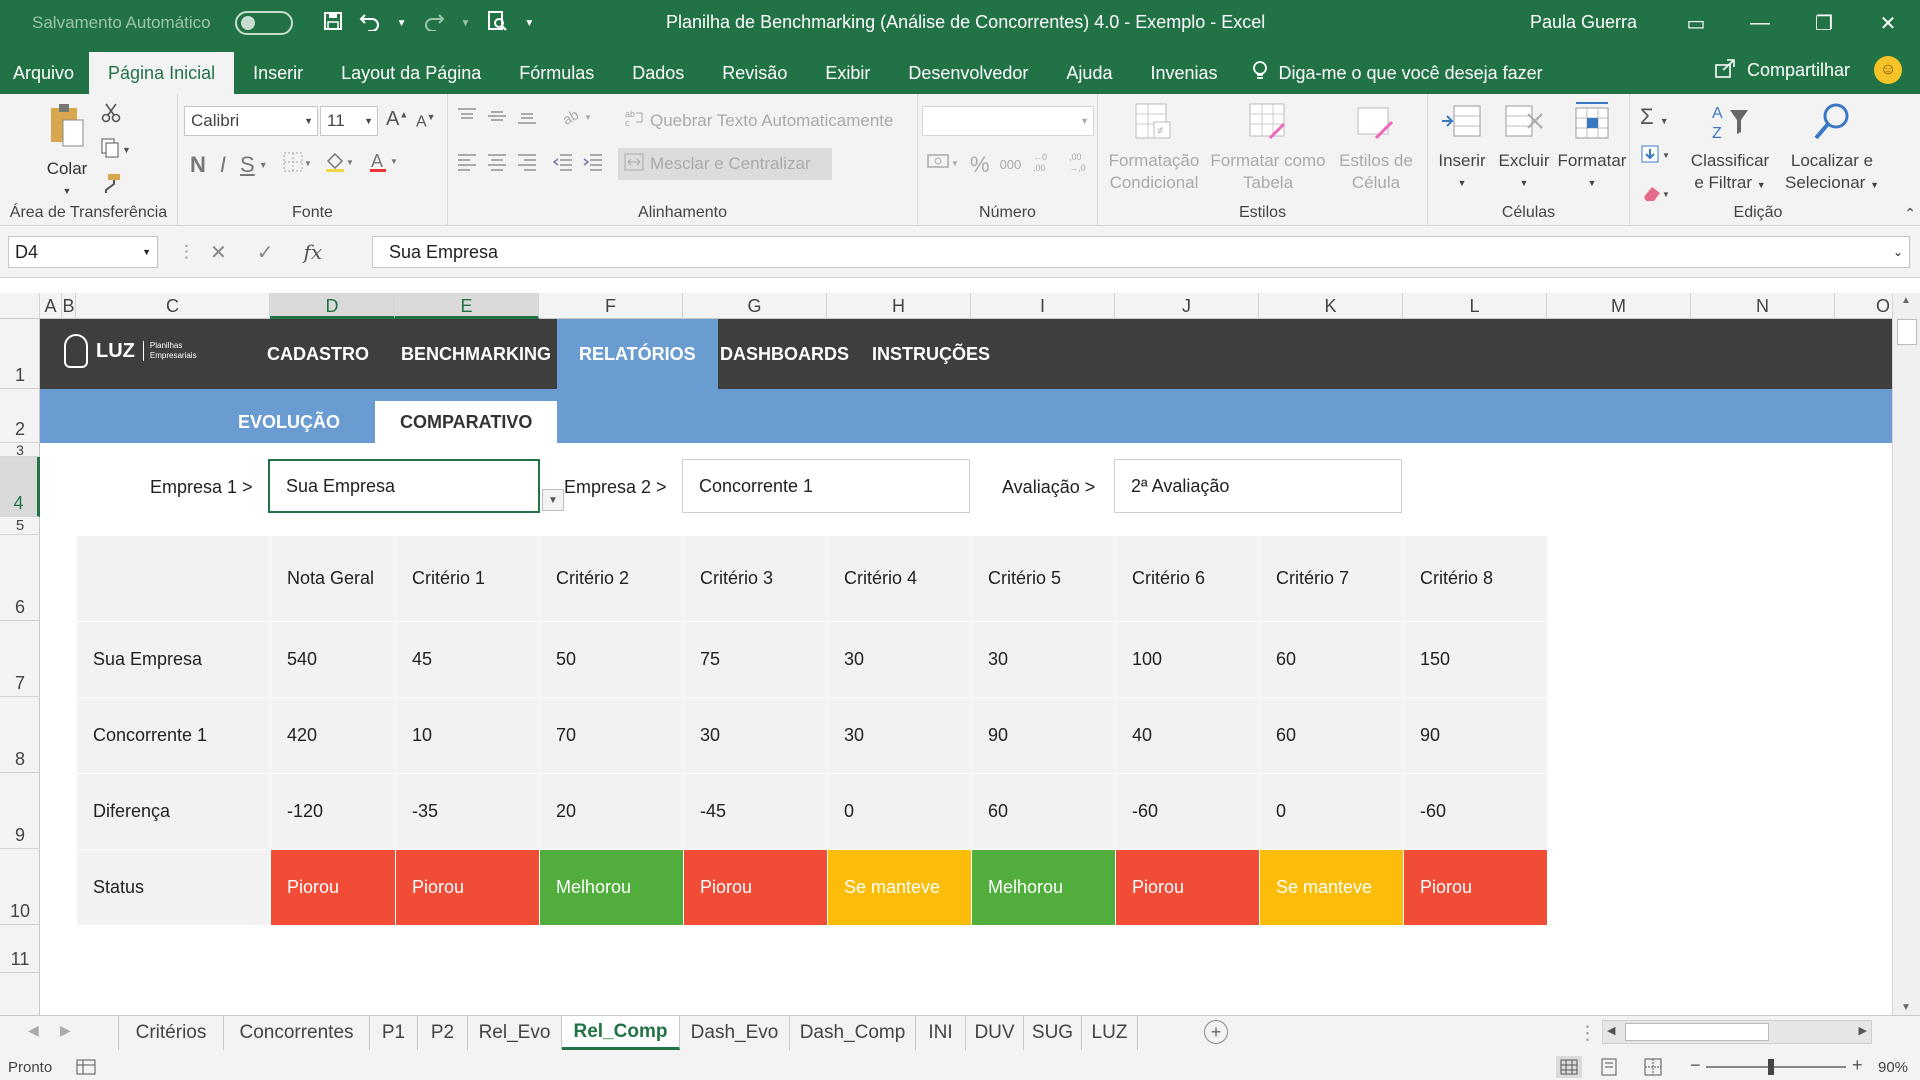 This screenshot has height=1080, width=1920. What do you see at coordinates (1183, 73) in the screenshot?
I see `tab-invenias: Invenias` at bounding box center [1183, 73].